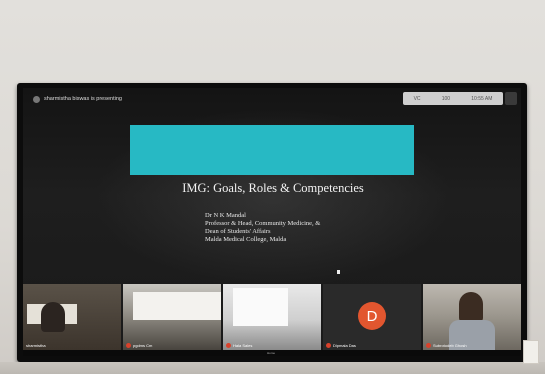 The image size is (545, 374). I want to click on mouse-cursor-icon, so click(338, 272).